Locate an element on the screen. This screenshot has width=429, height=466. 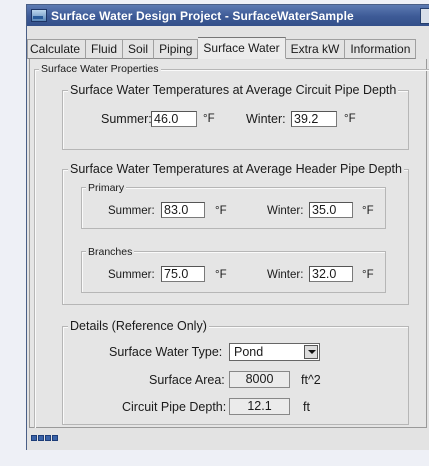
tab-piping: Piping is located at coordinates (176, 49).